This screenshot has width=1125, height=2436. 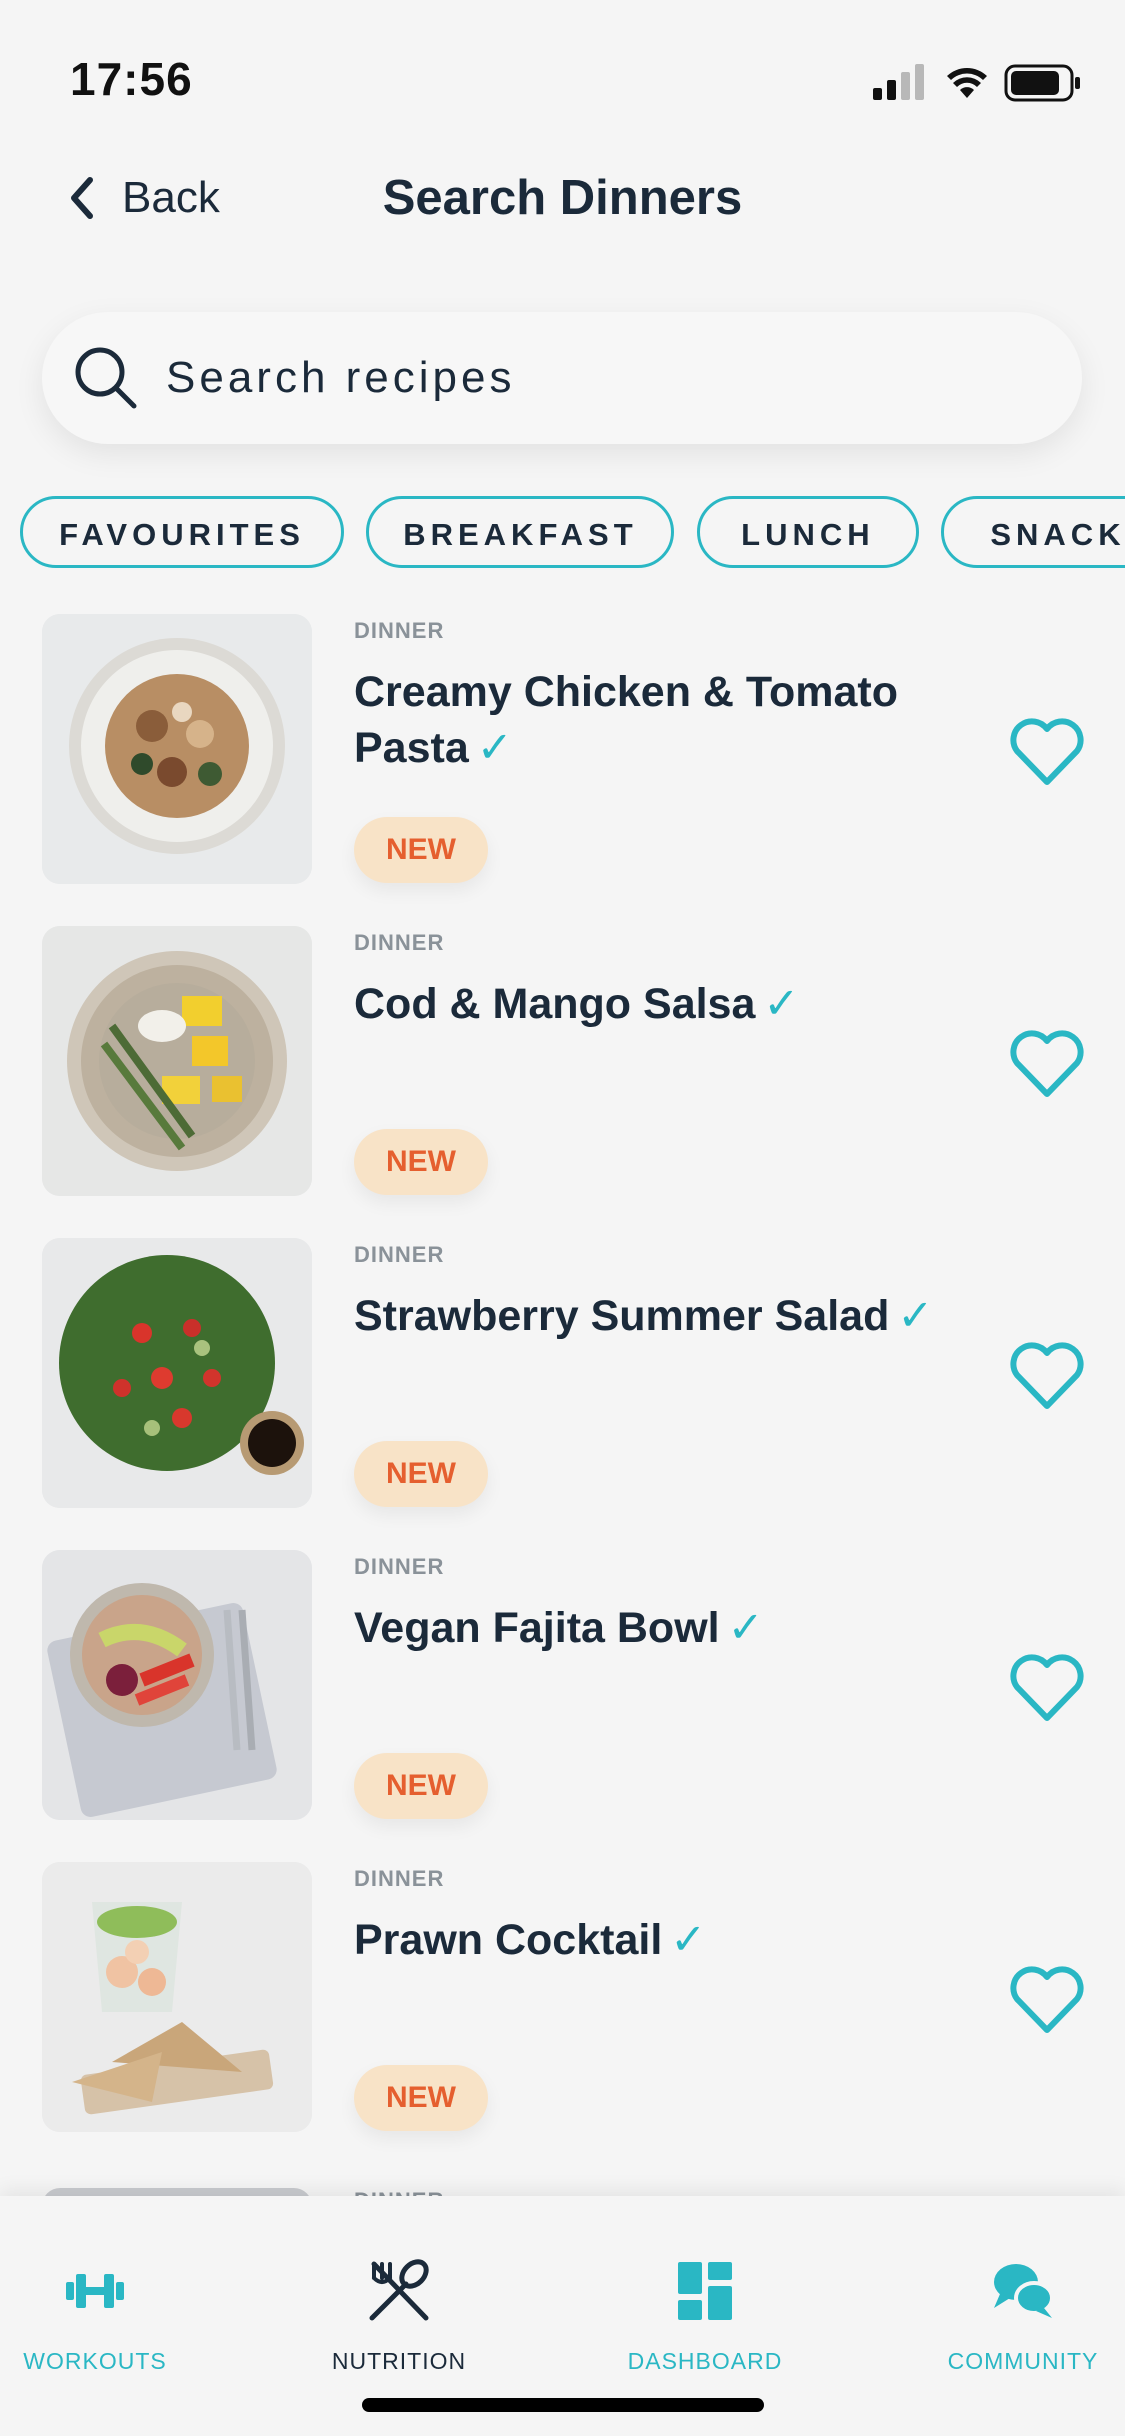 What do you see at coordinates (559, 1628) in the screenshot?
I see `recipe-title: Vegan Fajita Bowl ✓` at bounding box center [559, 1628].